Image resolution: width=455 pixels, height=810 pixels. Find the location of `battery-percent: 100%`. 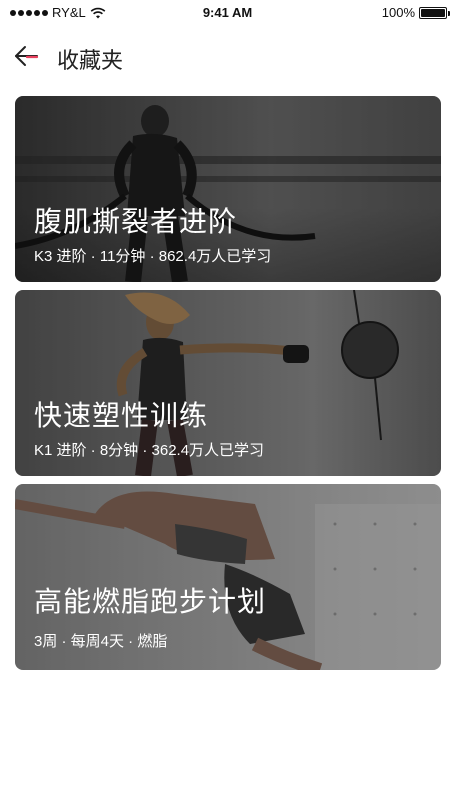

battery-percent: 100% is located at coordinates (398, 12).